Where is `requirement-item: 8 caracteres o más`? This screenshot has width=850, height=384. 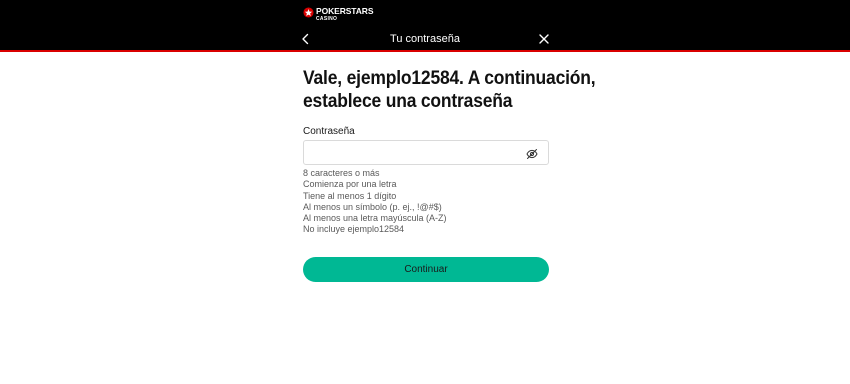 requirement-item: 8 caracteres o más is located at coordinates (341, 173).